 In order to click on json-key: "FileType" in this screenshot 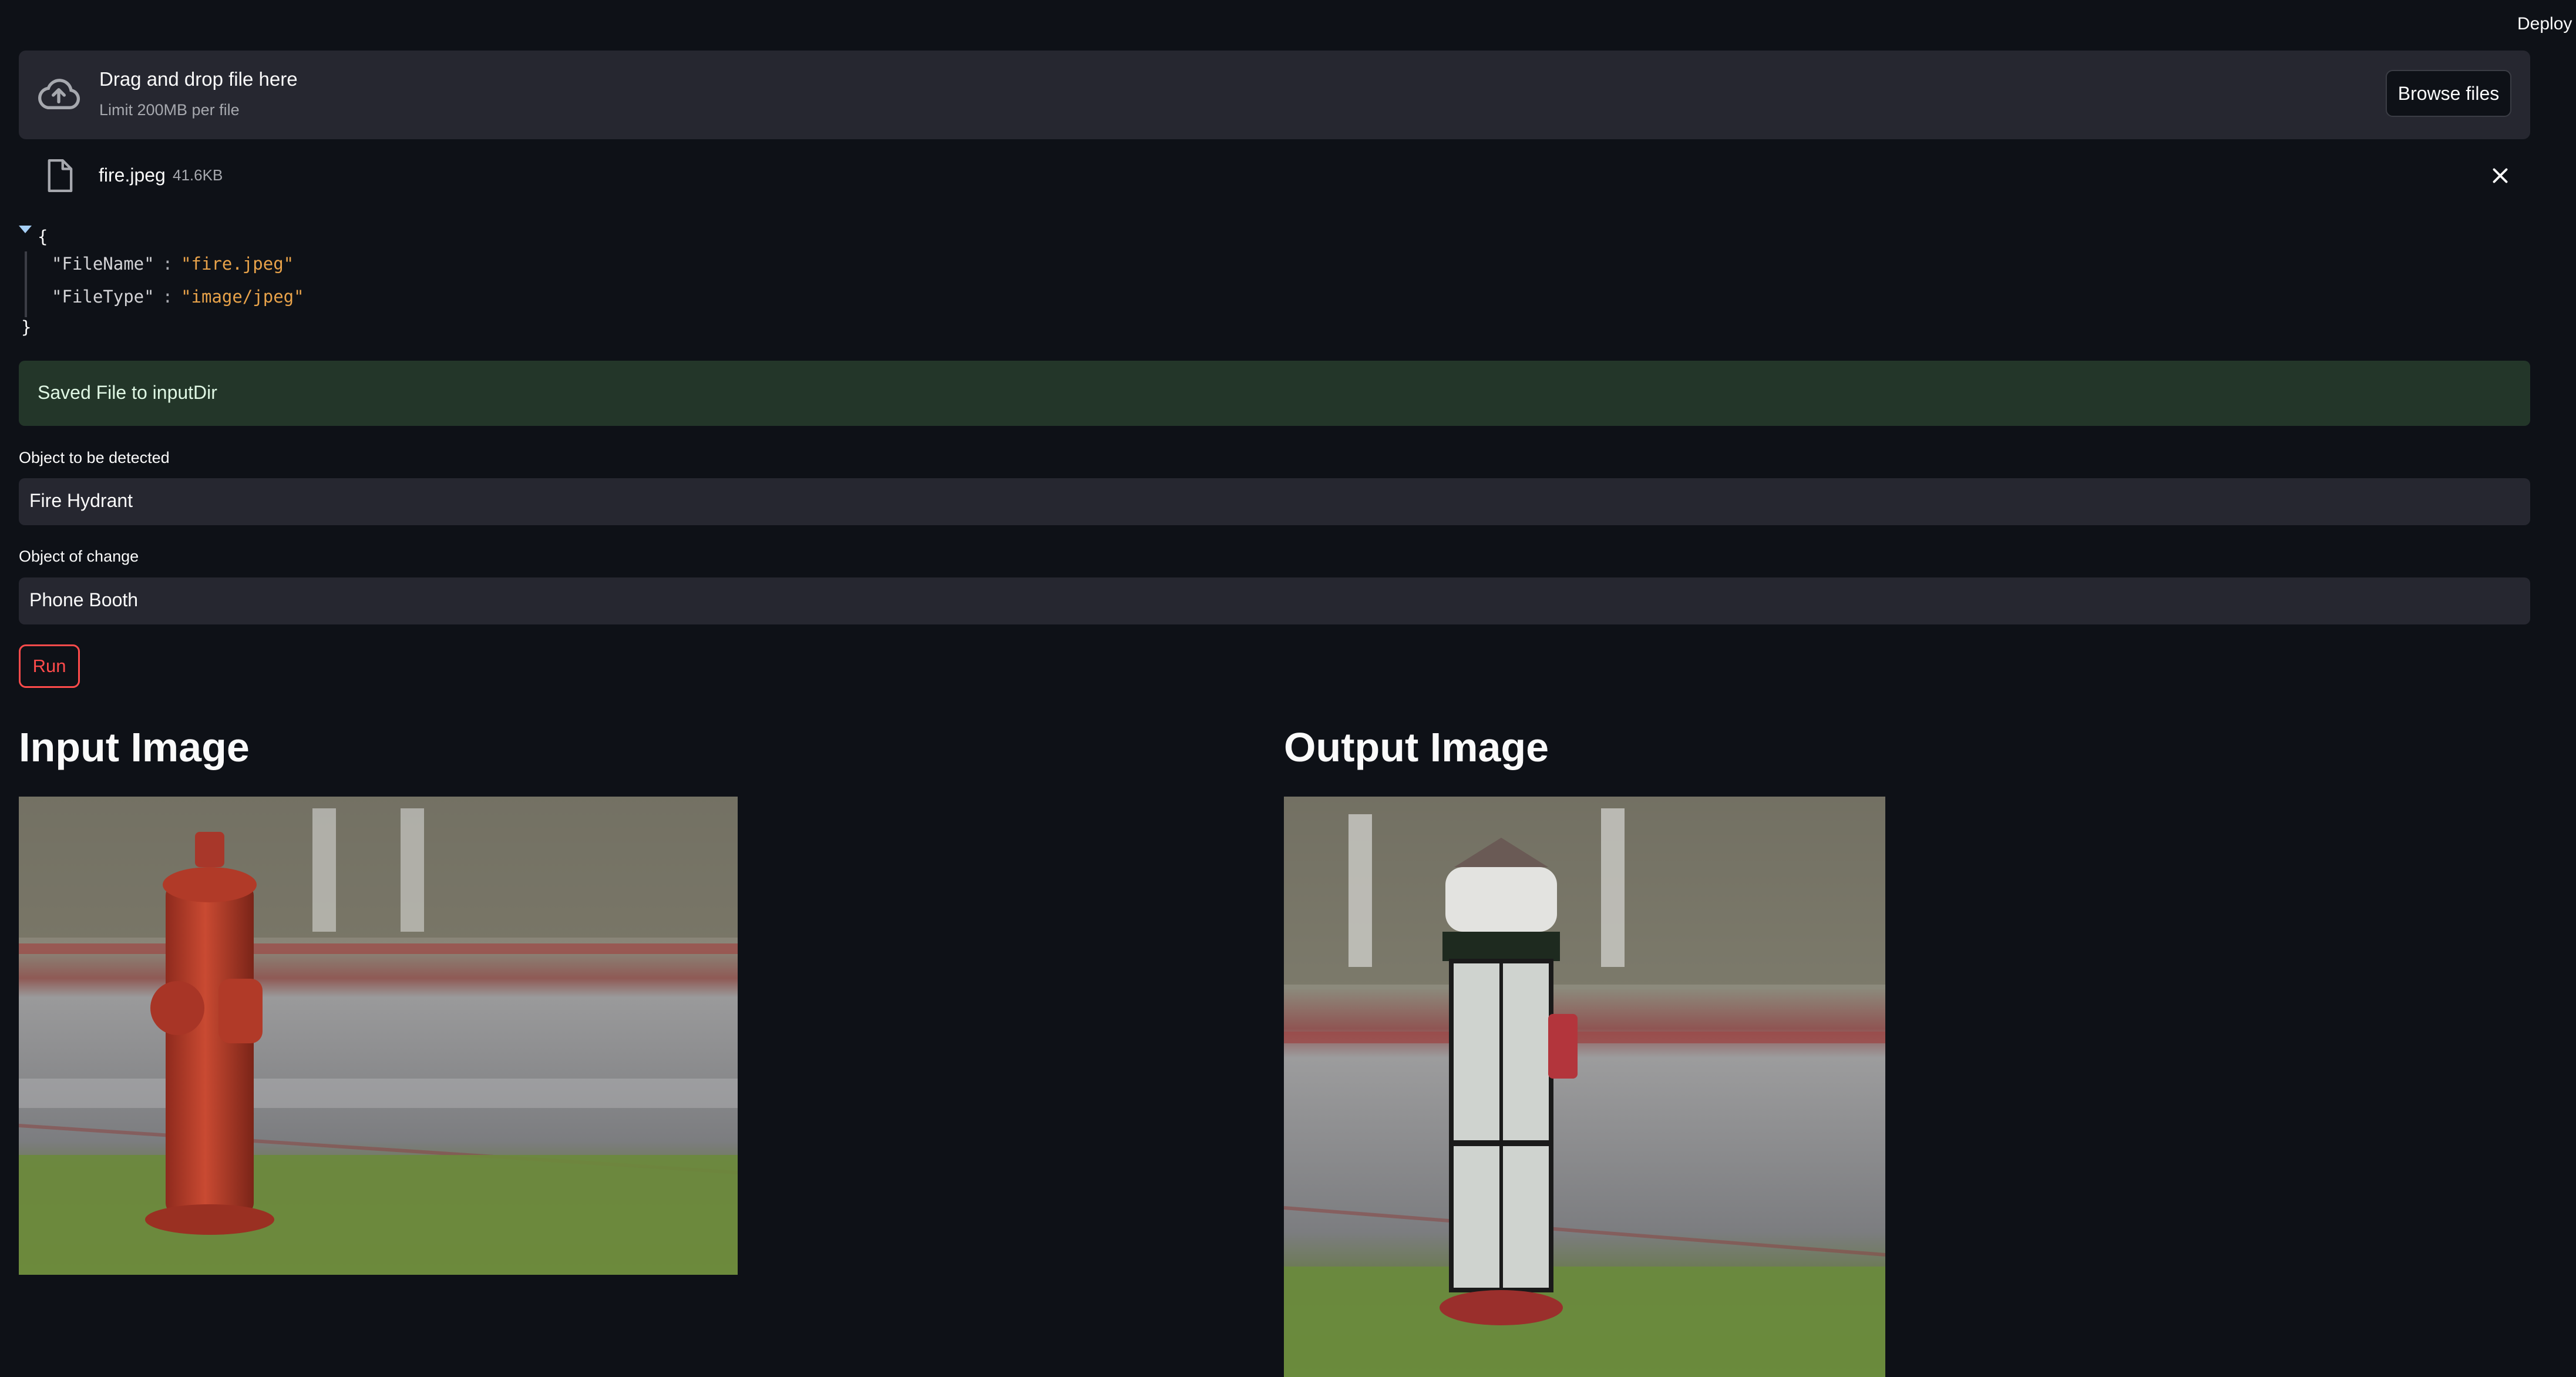, I will do `click(103, 297)`.